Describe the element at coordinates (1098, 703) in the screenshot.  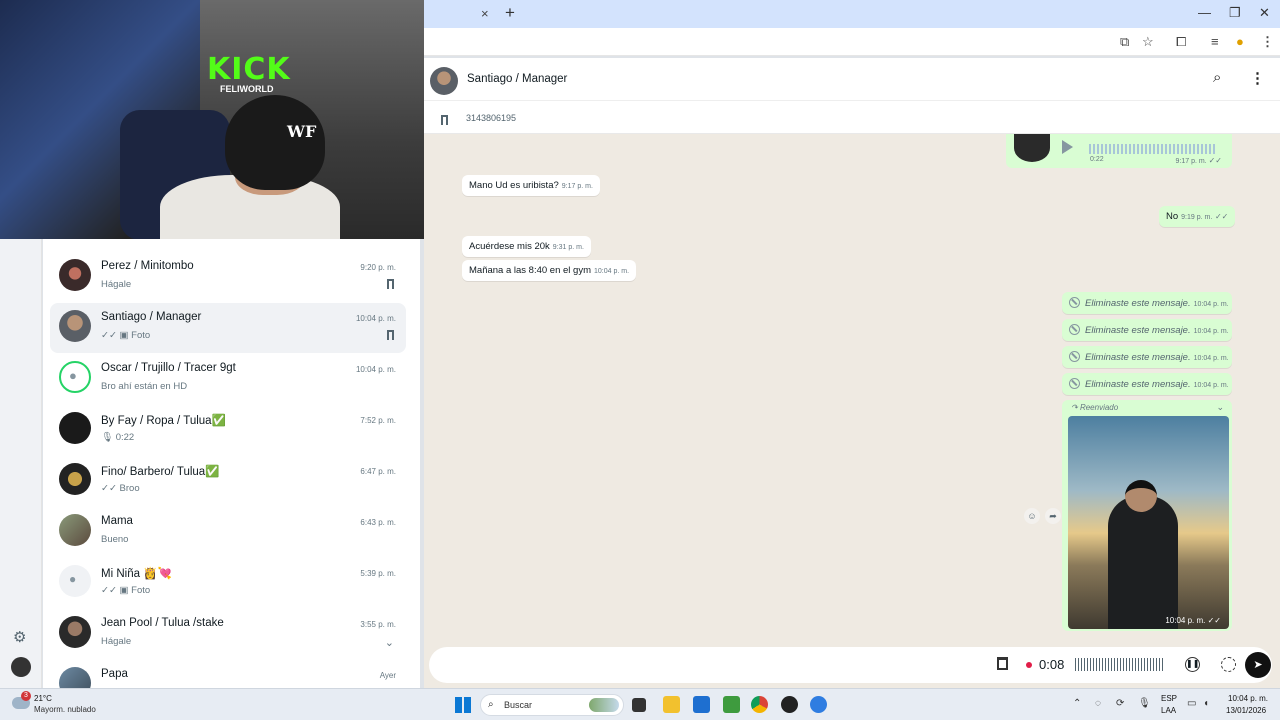
I see `security-icon: ◌` at that location.